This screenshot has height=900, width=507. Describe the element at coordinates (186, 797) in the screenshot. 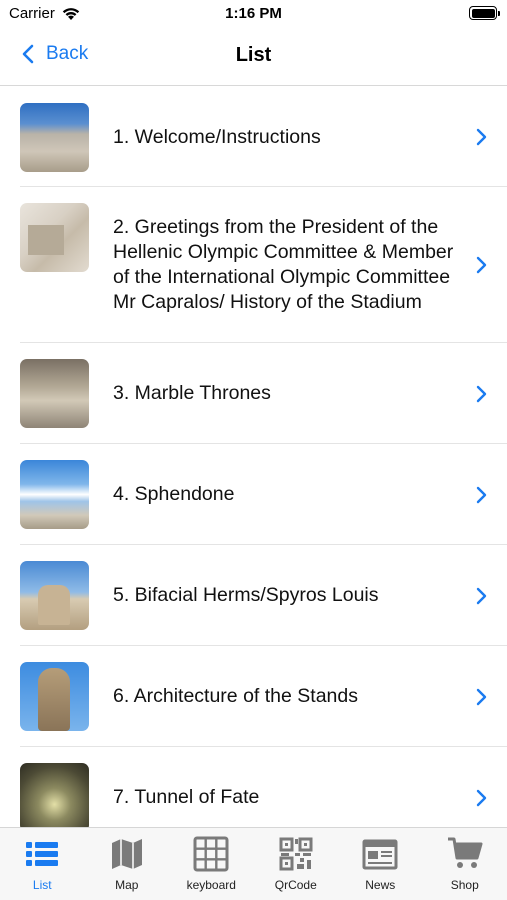

I see `list-item-label: 7. Tunnel of Fate` at that location.